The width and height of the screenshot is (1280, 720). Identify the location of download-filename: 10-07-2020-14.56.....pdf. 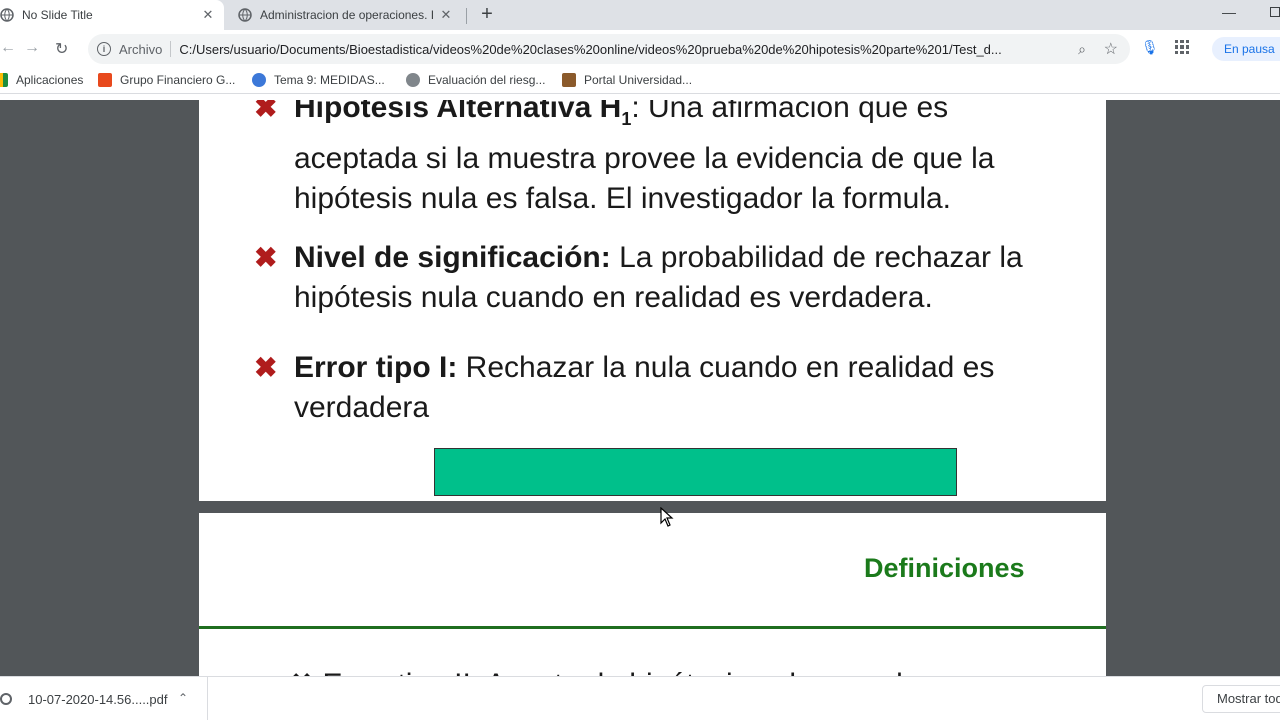
(98, 699).